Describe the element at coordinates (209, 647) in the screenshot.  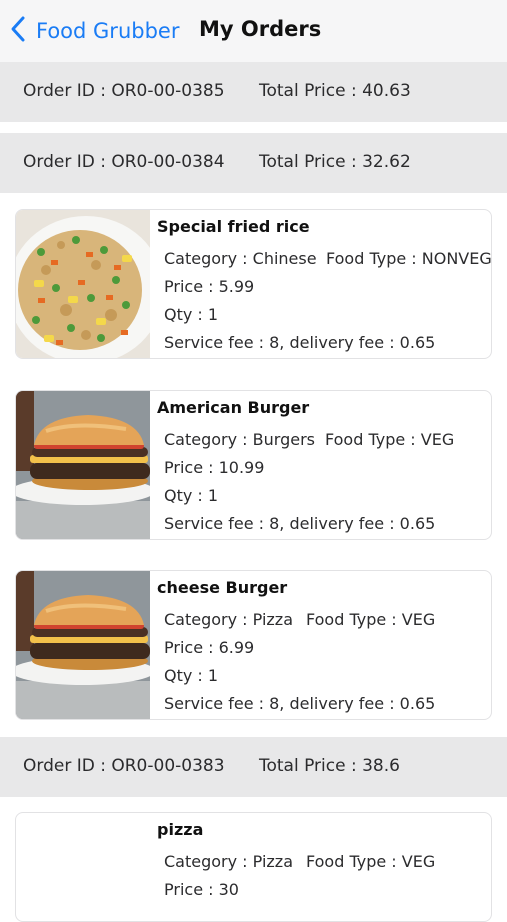
I see `item-price: Price : 6.99` at that location.